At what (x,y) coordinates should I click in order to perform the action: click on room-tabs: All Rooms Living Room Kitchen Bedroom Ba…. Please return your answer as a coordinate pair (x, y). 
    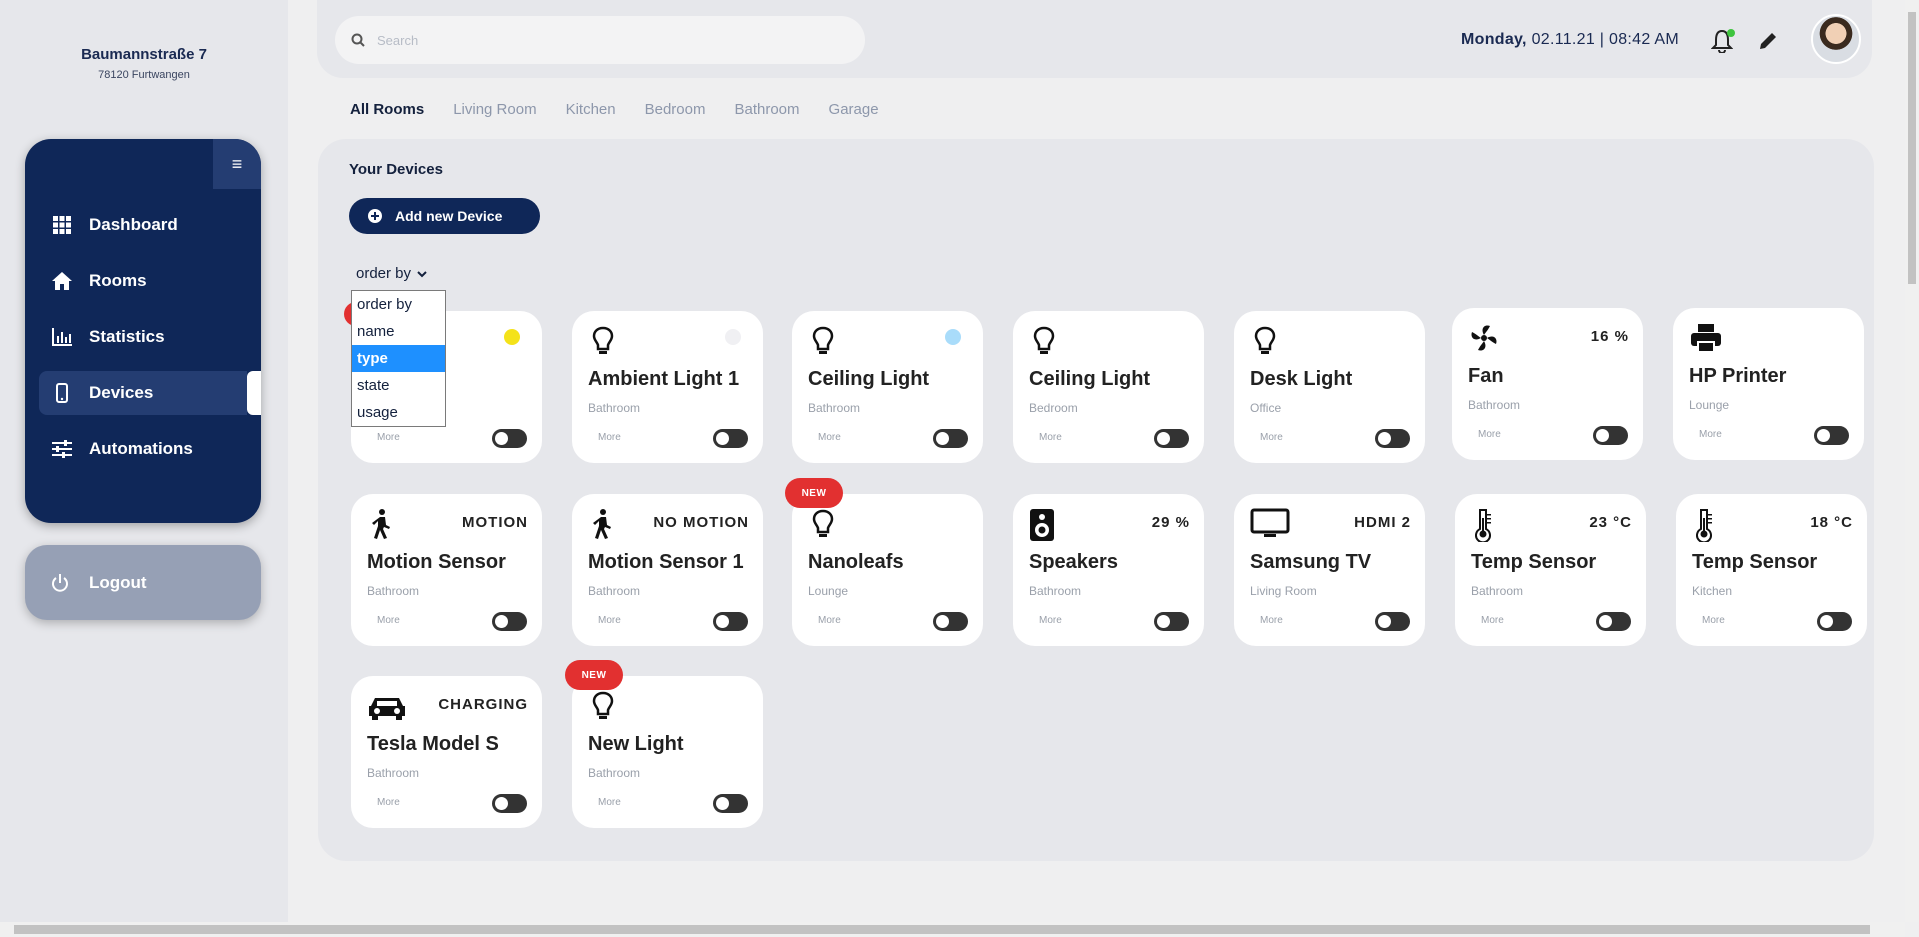
    Looking at the image, I should click on (614, 109).